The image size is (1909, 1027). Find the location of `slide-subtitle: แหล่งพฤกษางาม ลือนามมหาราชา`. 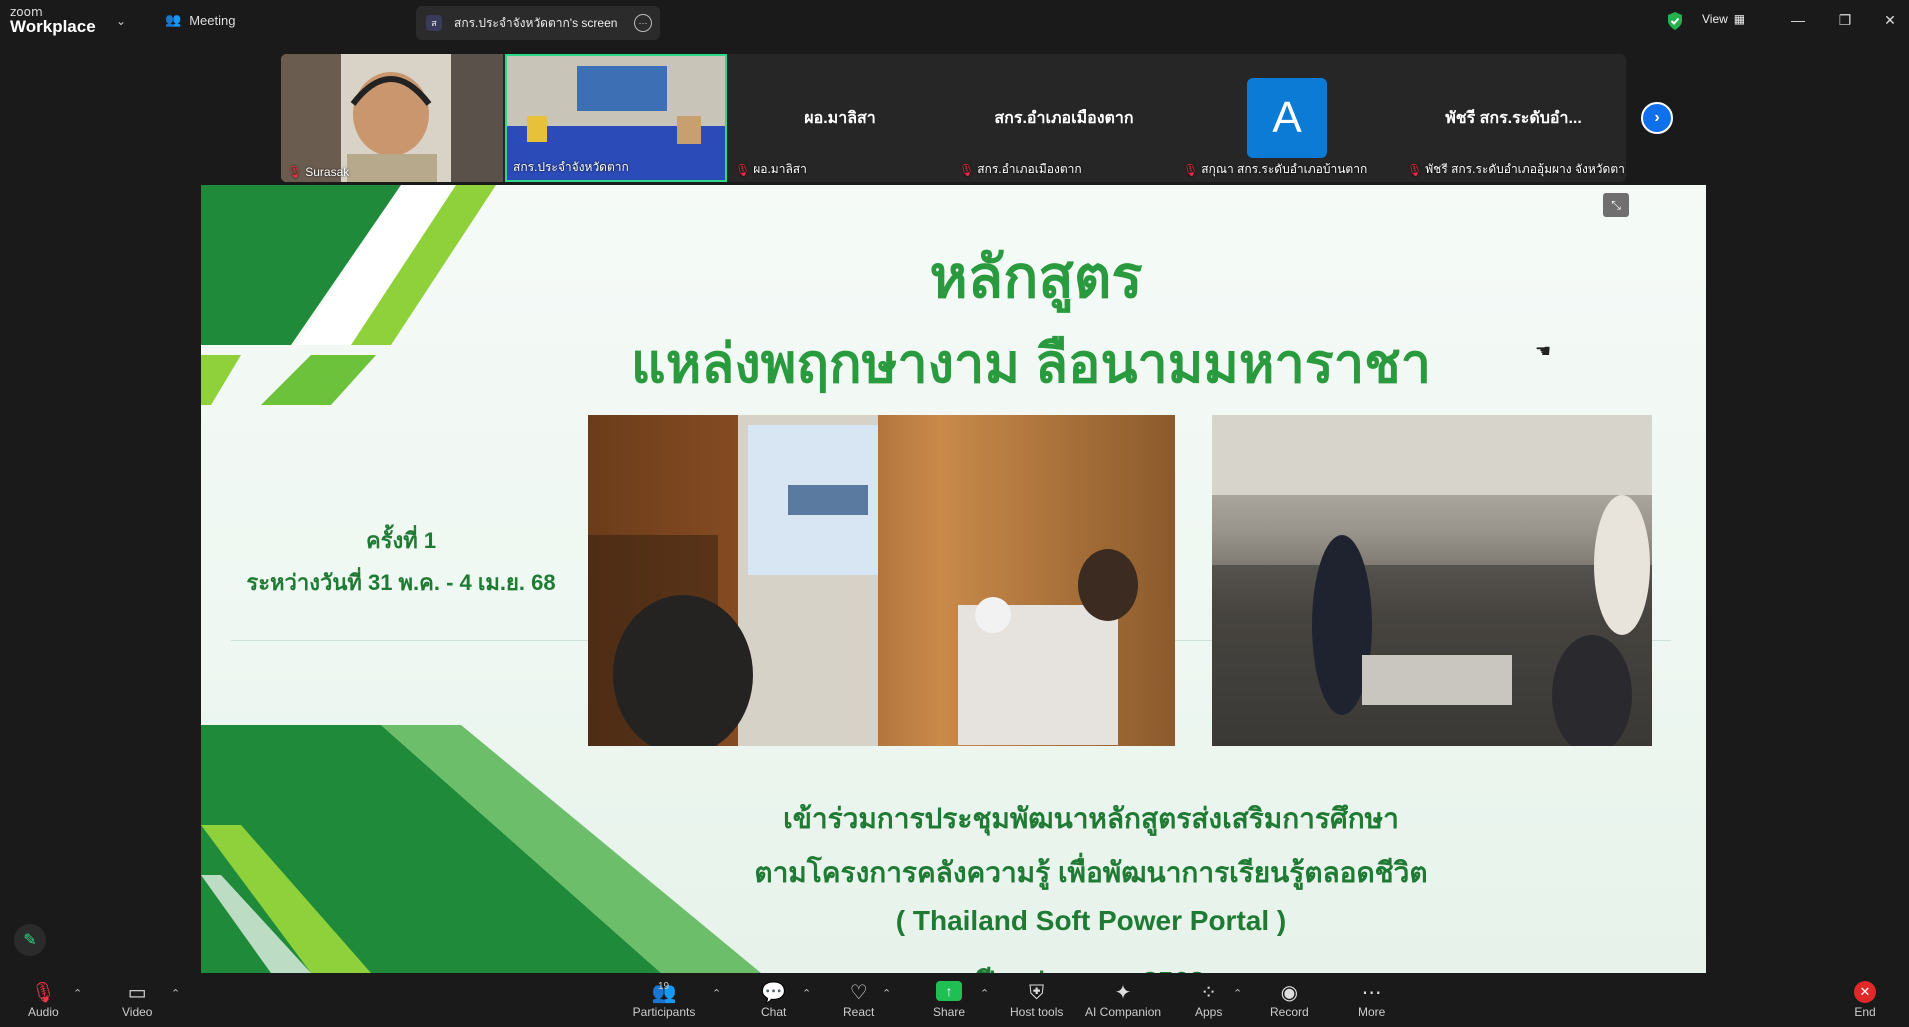

slide-subtitle: แหล่งพฤกษางาม ลือนามมหาราชา is located at coordinates (1031, 364).